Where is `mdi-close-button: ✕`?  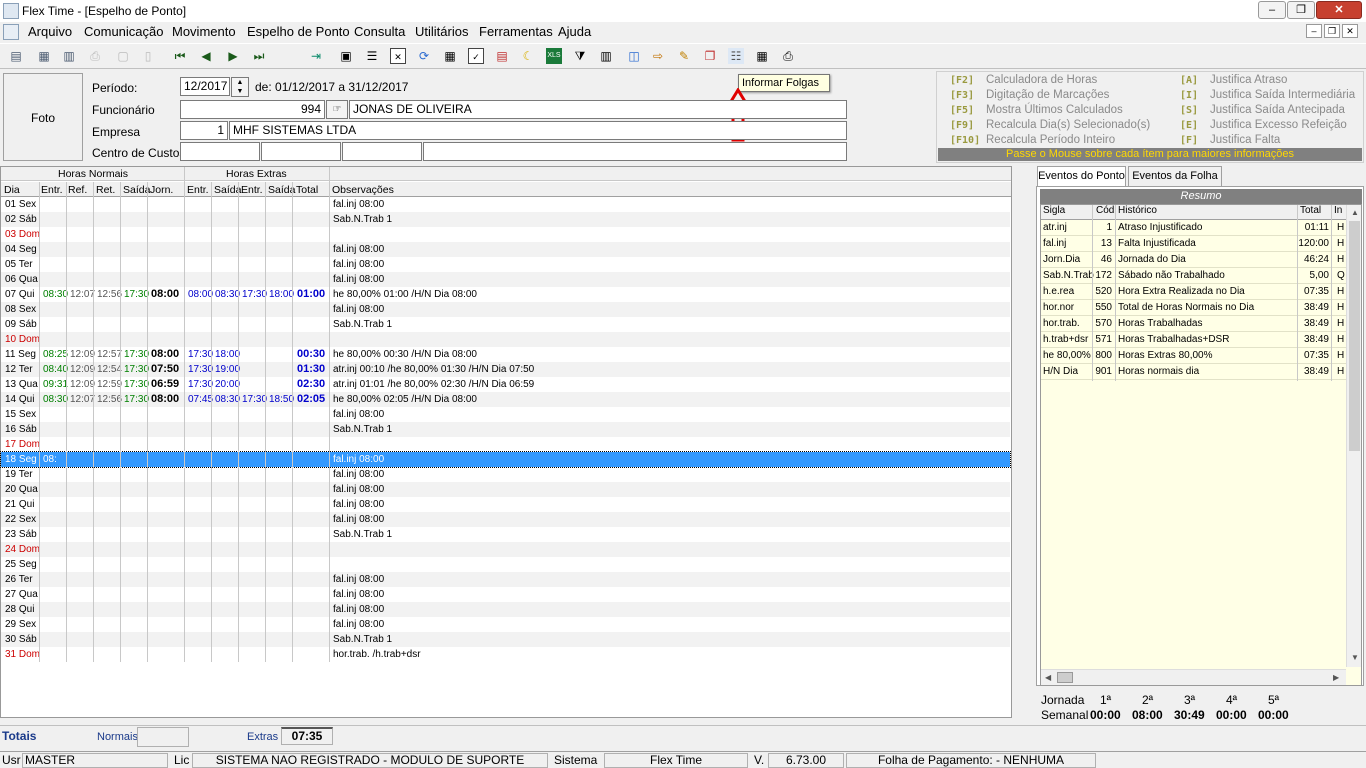 mdi-close-button: ✕ is located at coordinates (1350, 31).